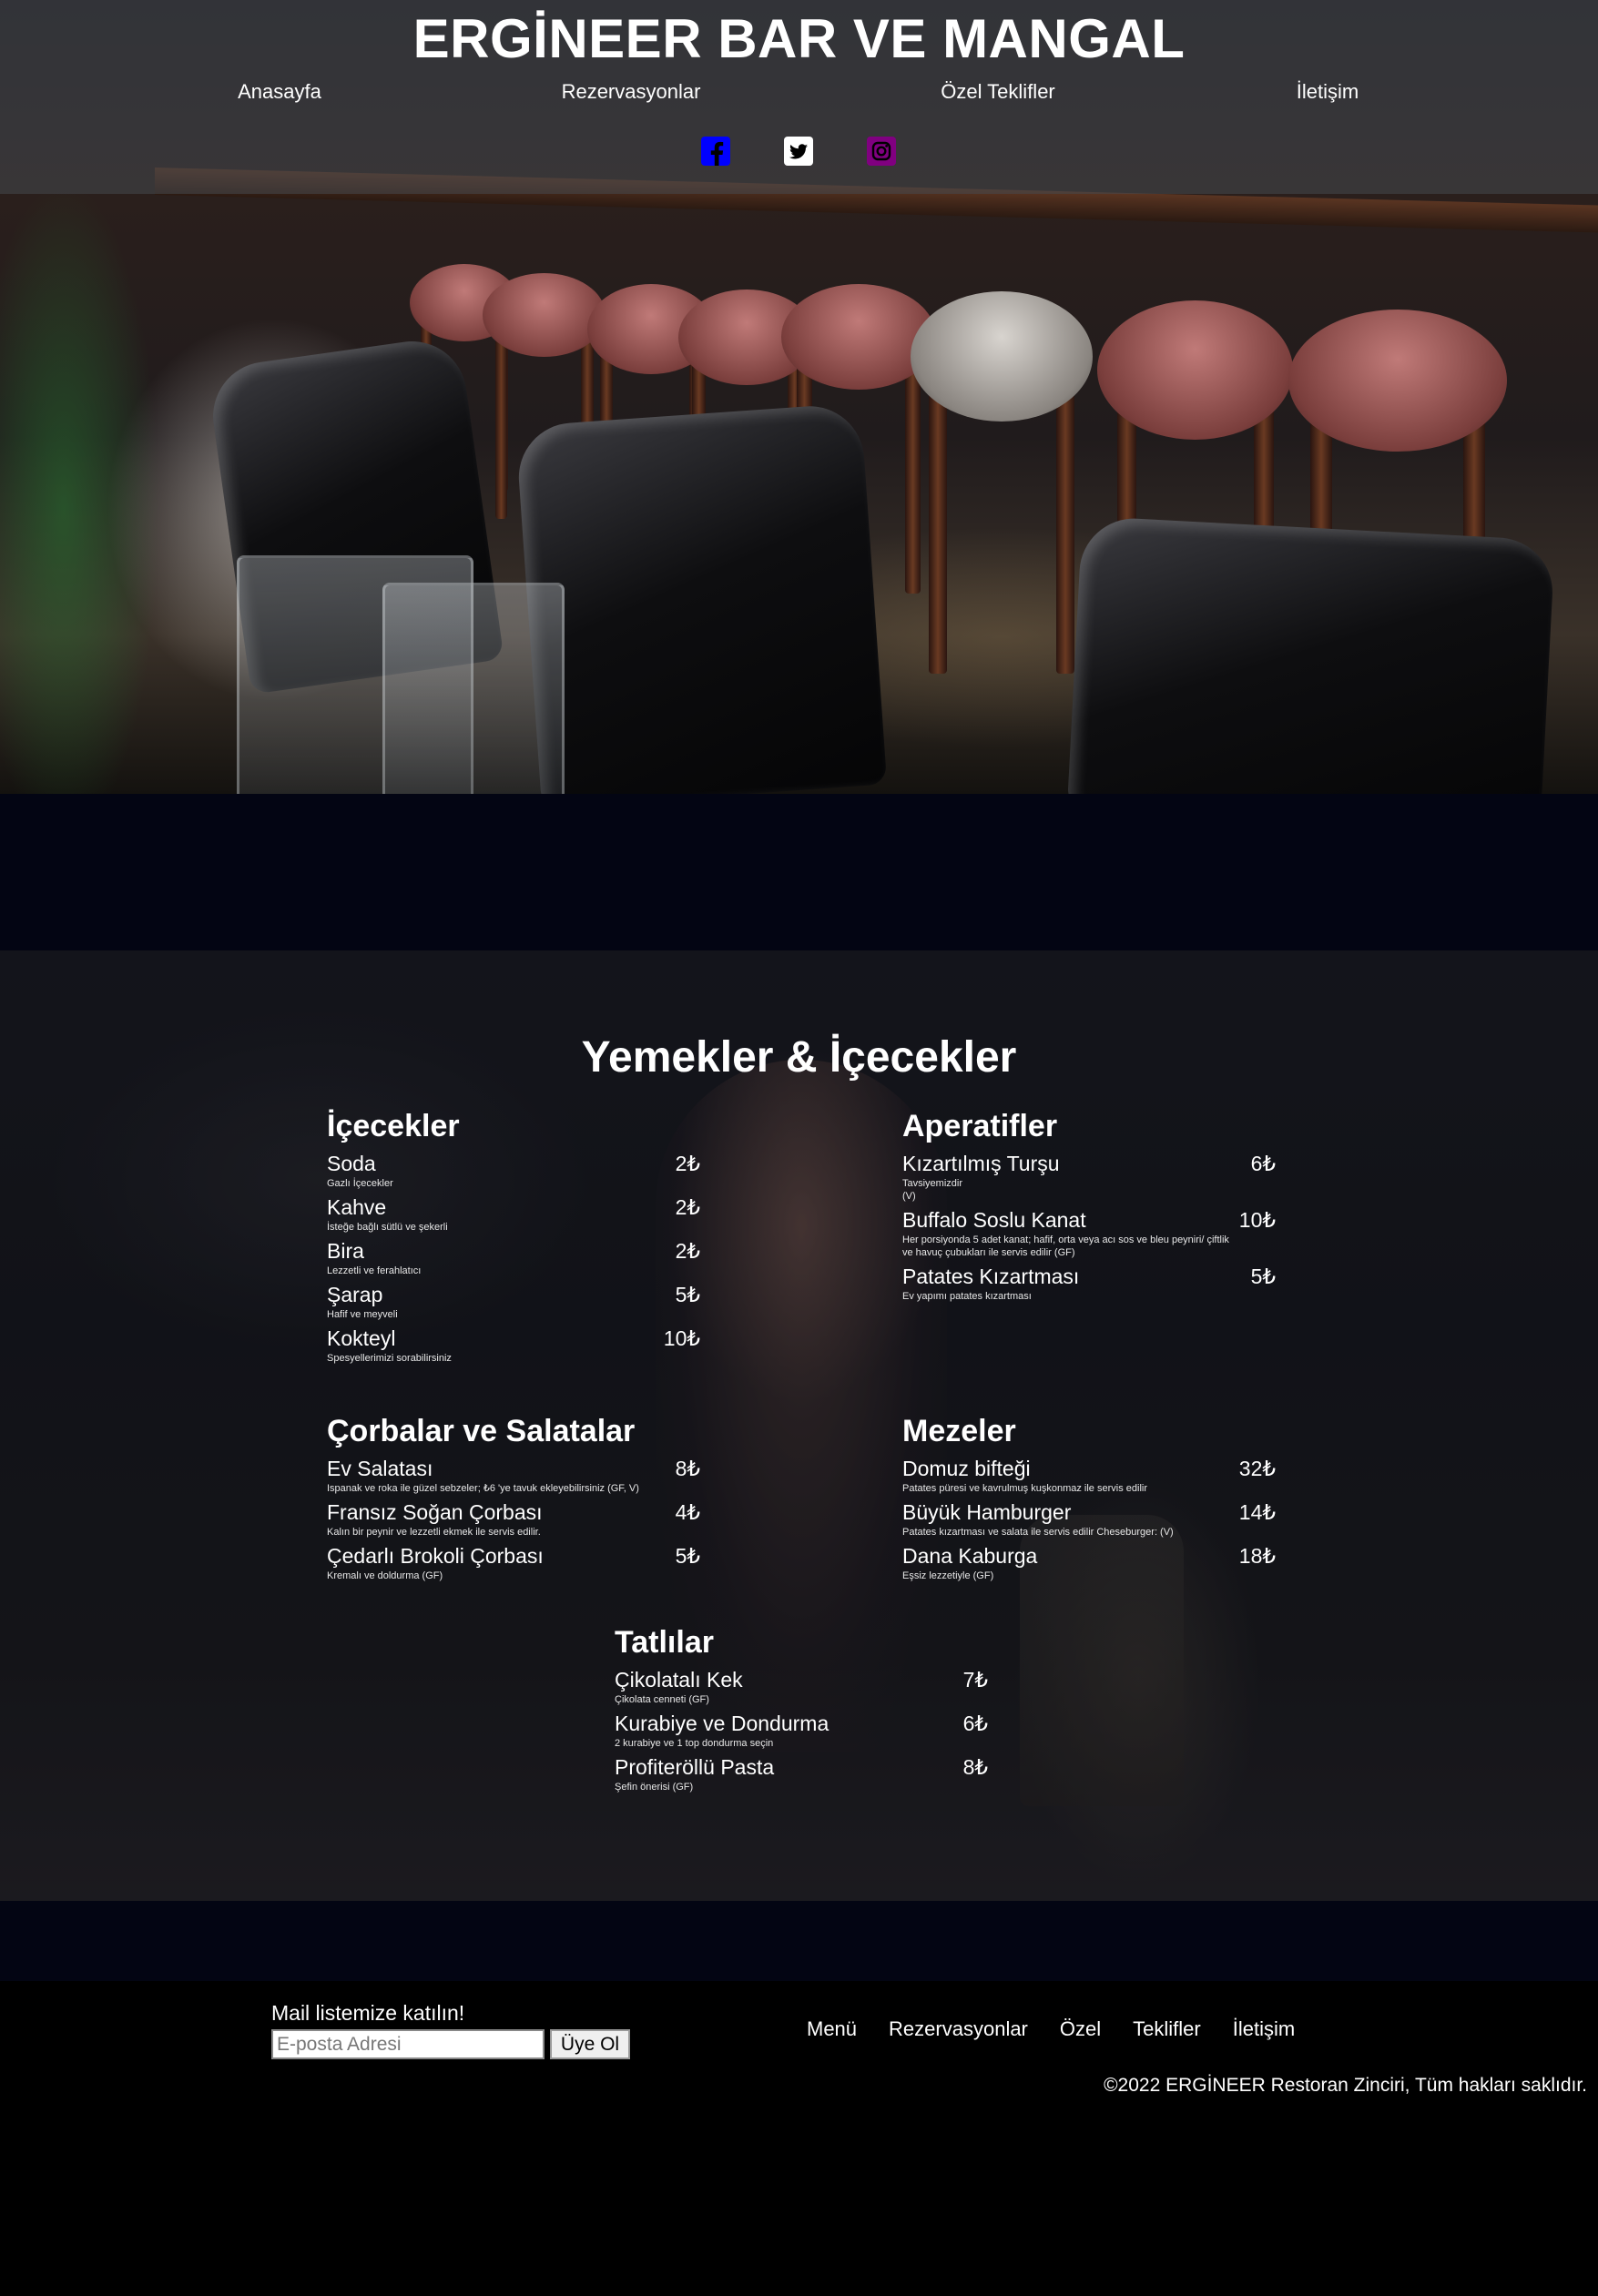 The height and width of the screenshot is (2296, 1598). I want to click on item-description: Çikolata cenneti (GF), so click(662, 1699).